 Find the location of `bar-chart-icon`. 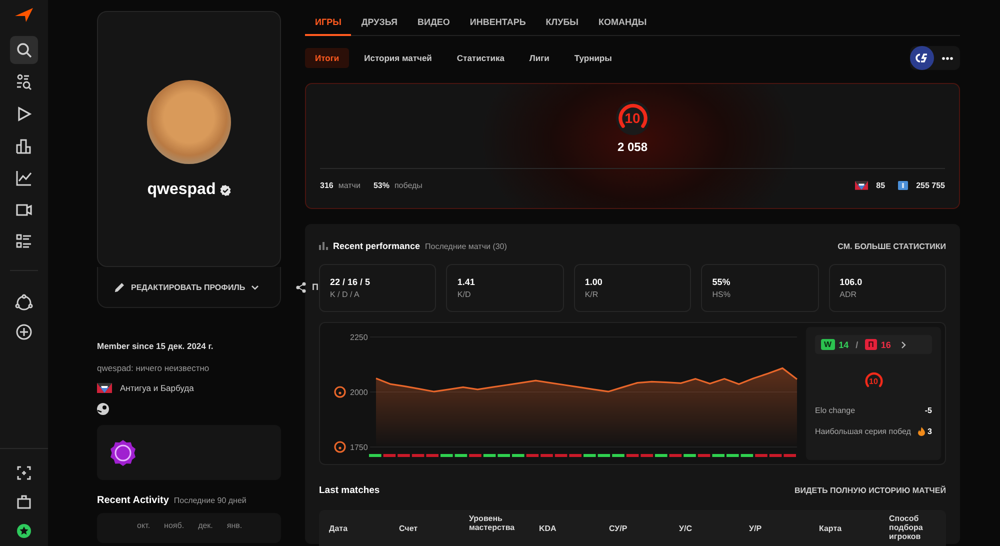

bar-chart-icon is located at coordinates (323, 246).